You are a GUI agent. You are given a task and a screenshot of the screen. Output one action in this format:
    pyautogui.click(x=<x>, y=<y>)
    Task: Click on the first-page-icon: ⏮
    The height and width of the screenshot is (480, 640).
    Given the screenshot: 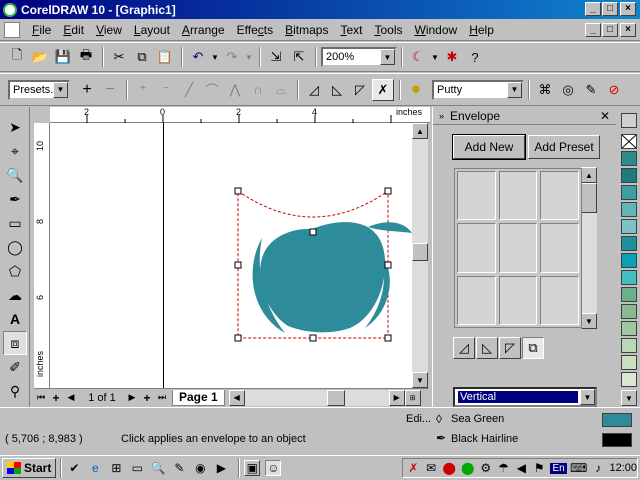 What is the action you would take?
    pyautogui.click(x=41, y=398)
    